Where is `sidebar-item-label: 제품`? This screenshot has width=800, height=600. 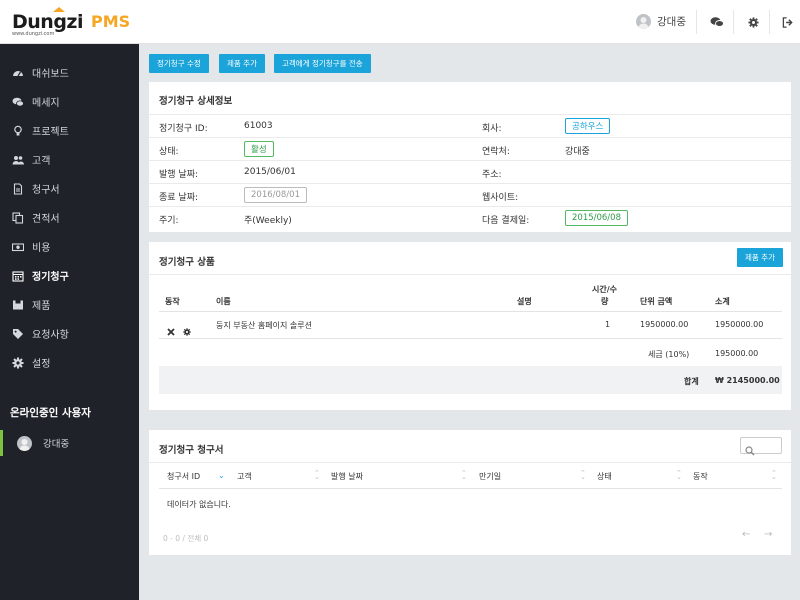 sidebar-item-label: 제품 is located at coordinates (41, 306).